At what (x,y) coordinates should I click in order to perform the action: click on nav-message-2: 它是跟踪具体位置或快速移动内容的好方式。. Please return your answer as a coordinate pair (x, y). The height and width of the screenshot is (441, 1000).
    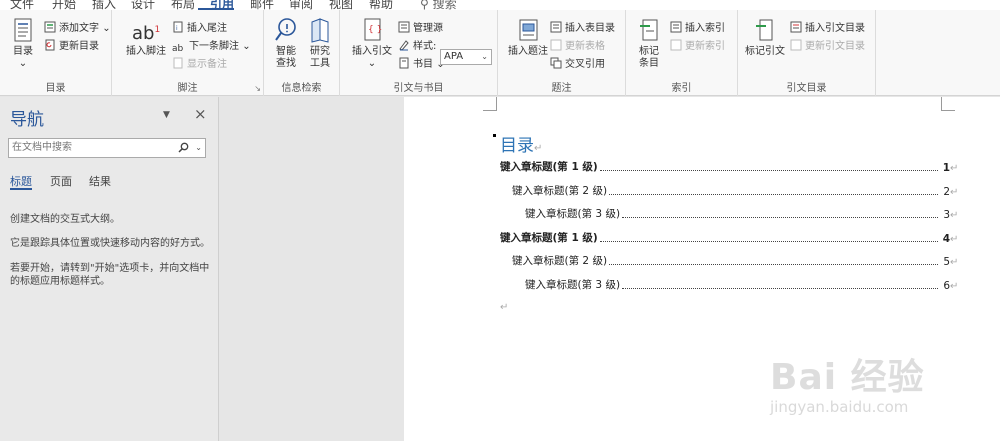
    Looking at the image, I should click on (110, 243).